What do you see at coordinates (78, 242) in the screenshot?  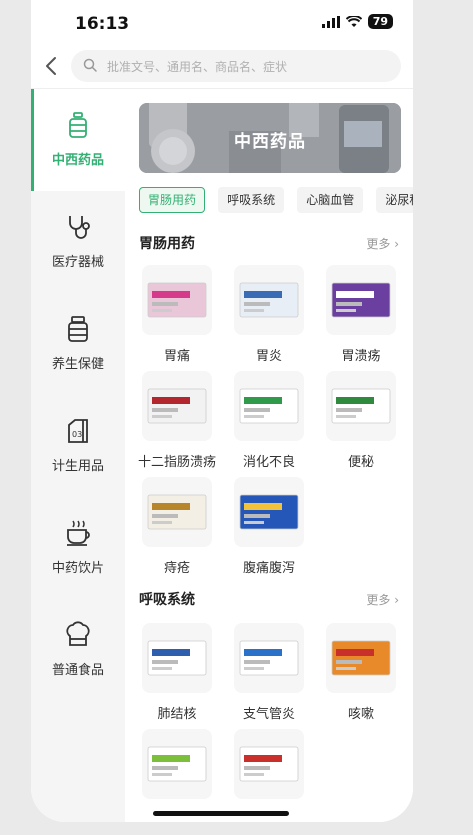 I see `sidebar-item-medical-devices: 医疗器械` at bounding box center [78, 242].